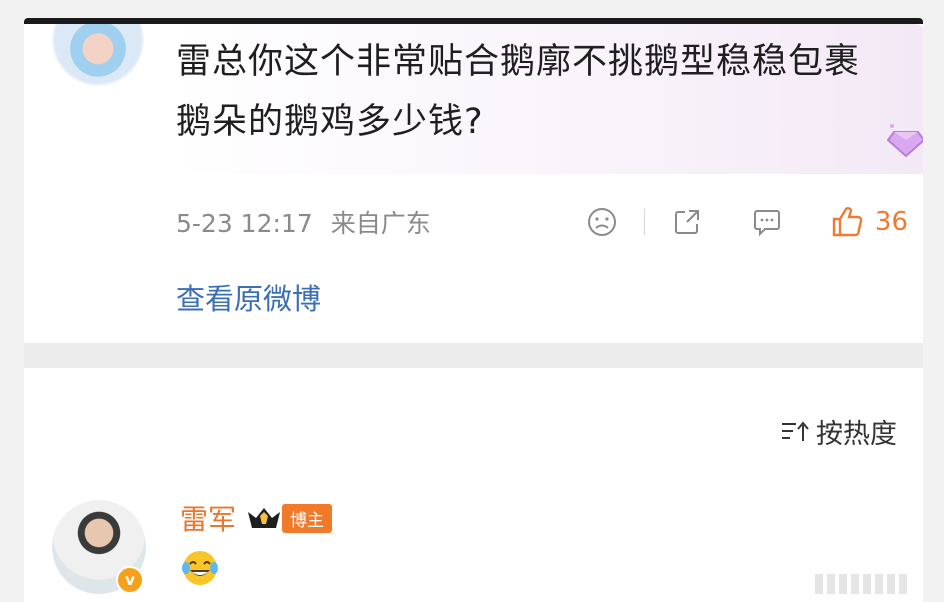  What do you see at coordinates (518, 92) in the screenshot?
I see `comment-text: 雷总你这个非常贴合鹅廓不挑鹅型稳稳包裹鹅朵的鹅鸡多少钱?` at bounding box center [518, 92].